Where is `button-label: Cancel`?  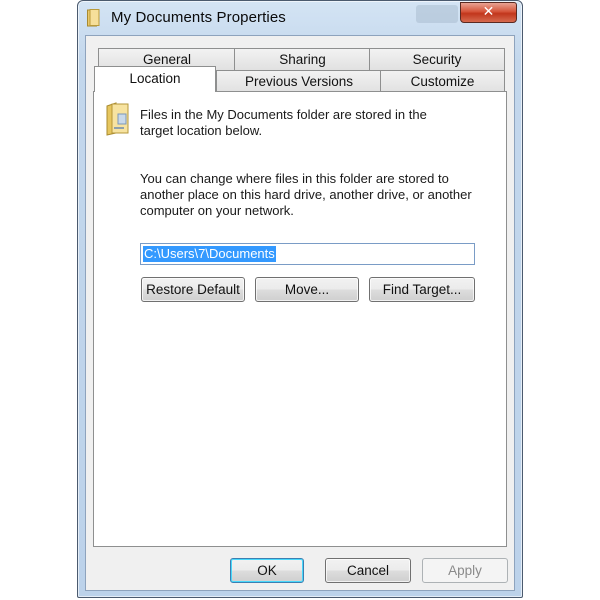 button-label: Cancel is located at coordinates (368, 570).